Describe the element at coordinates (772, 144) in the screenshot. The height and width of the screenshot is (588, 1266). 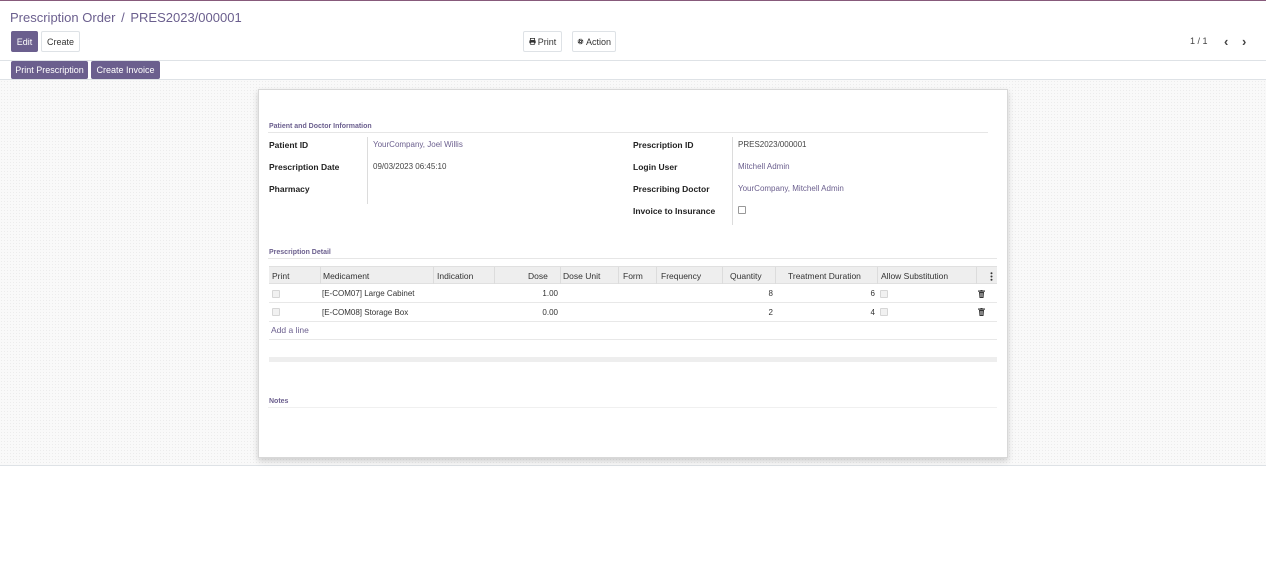
I see `prescription-id-value: PRES2023/000001` at that location.